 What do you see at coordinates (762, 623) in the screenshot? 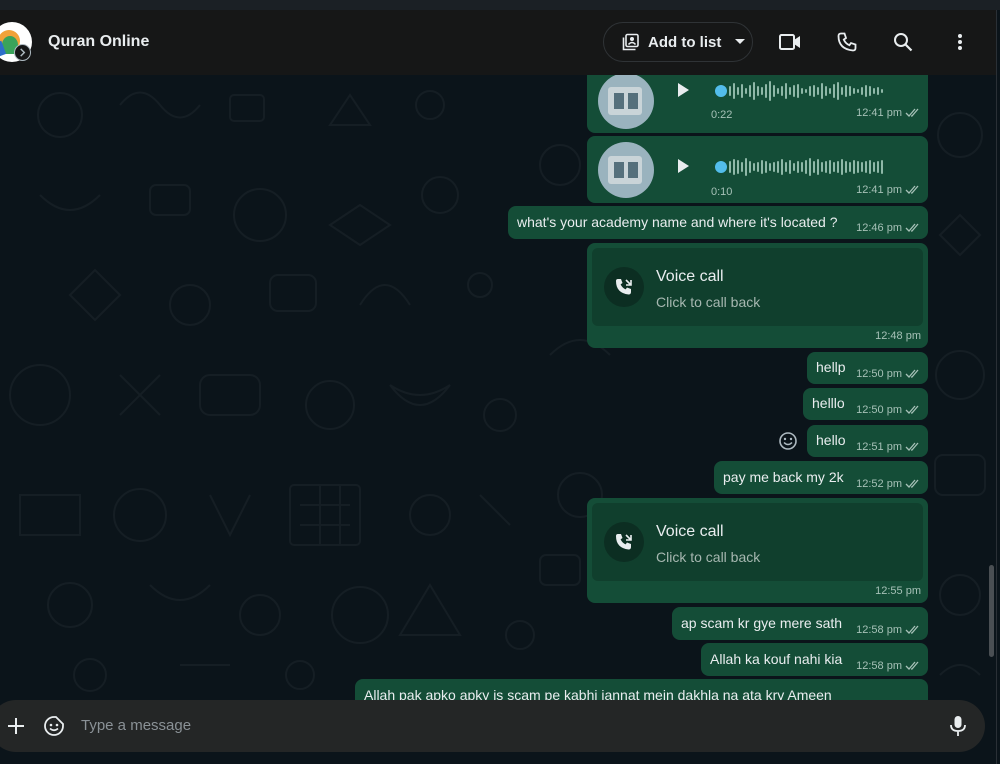
I see `message-text: ap scam kr gye mere sath` at bounding box center [762, 623].